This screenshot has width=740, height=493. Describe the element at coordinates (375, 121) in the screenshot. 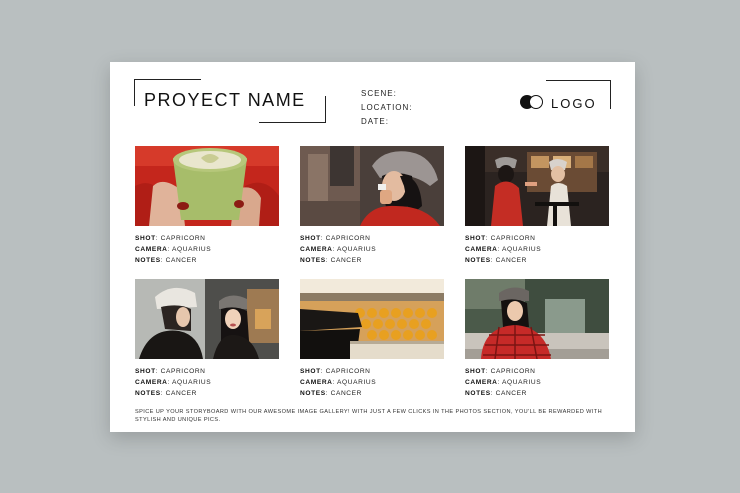

I see `date-label: DATE:` at that location.